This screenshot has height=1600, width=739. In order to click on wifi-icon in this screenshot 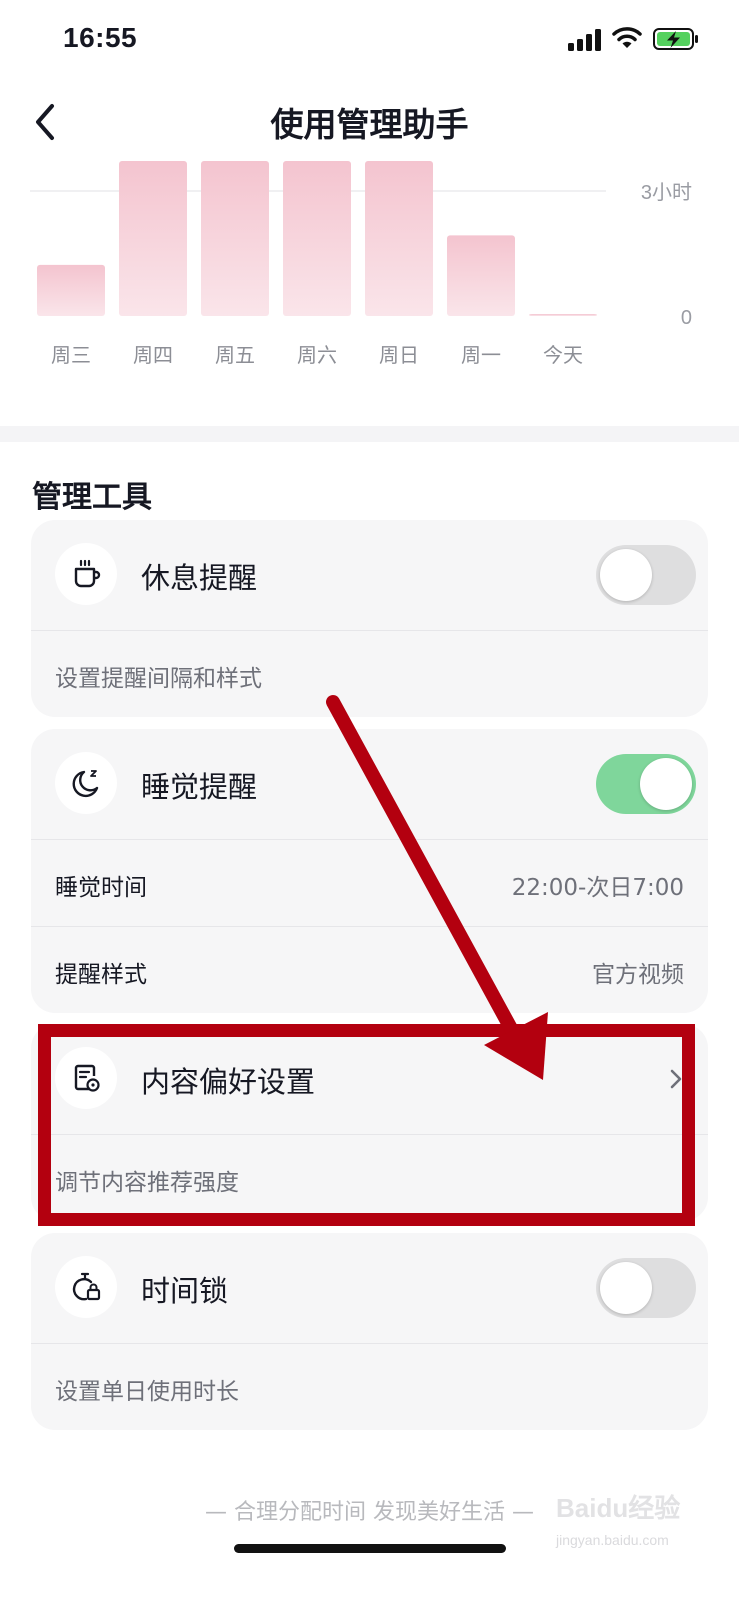, I will do `click(627, 37)`.